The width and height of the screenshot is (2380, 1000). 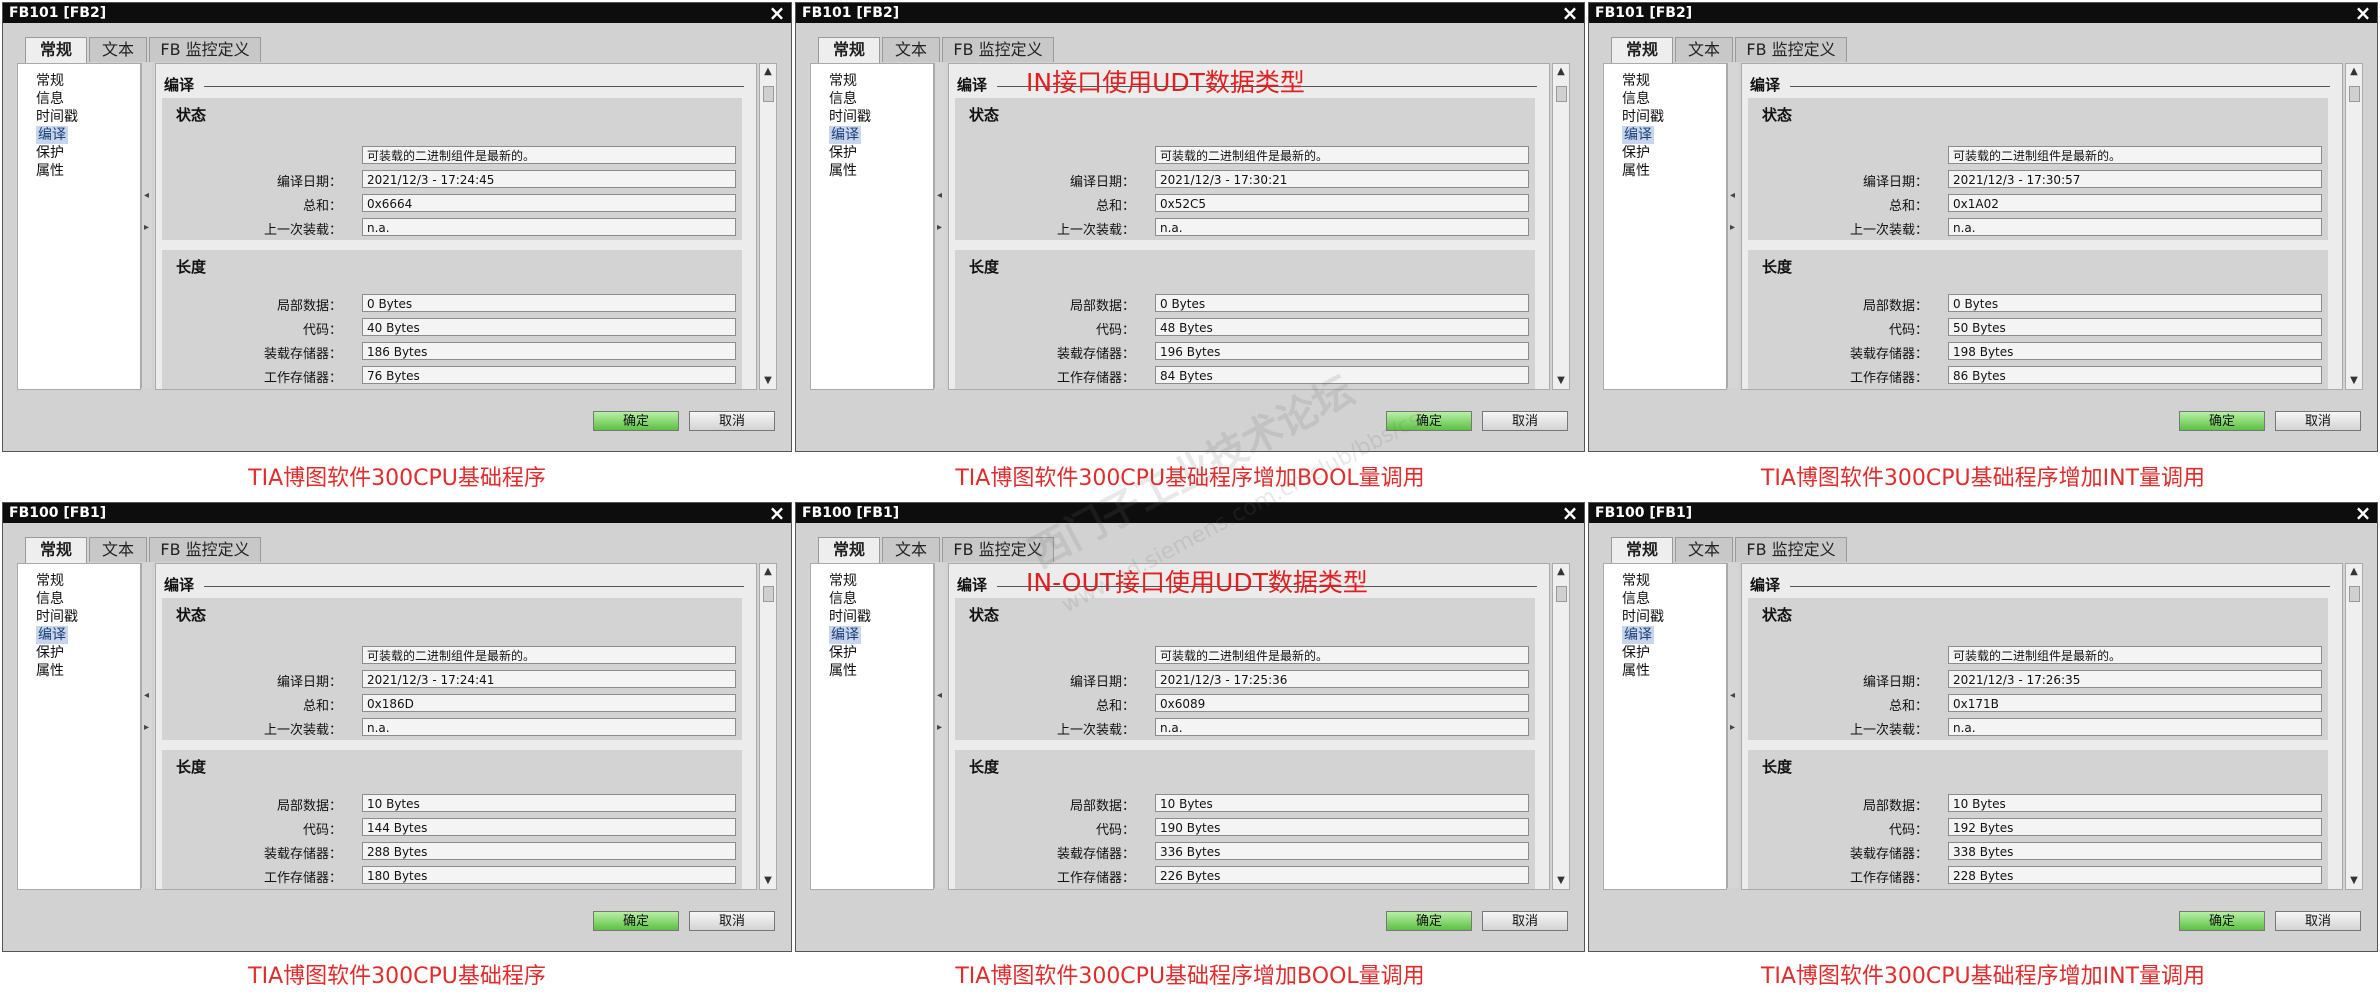 I want to click on load-mem-field: 198 Bytes, so click(x=2135, y=351).